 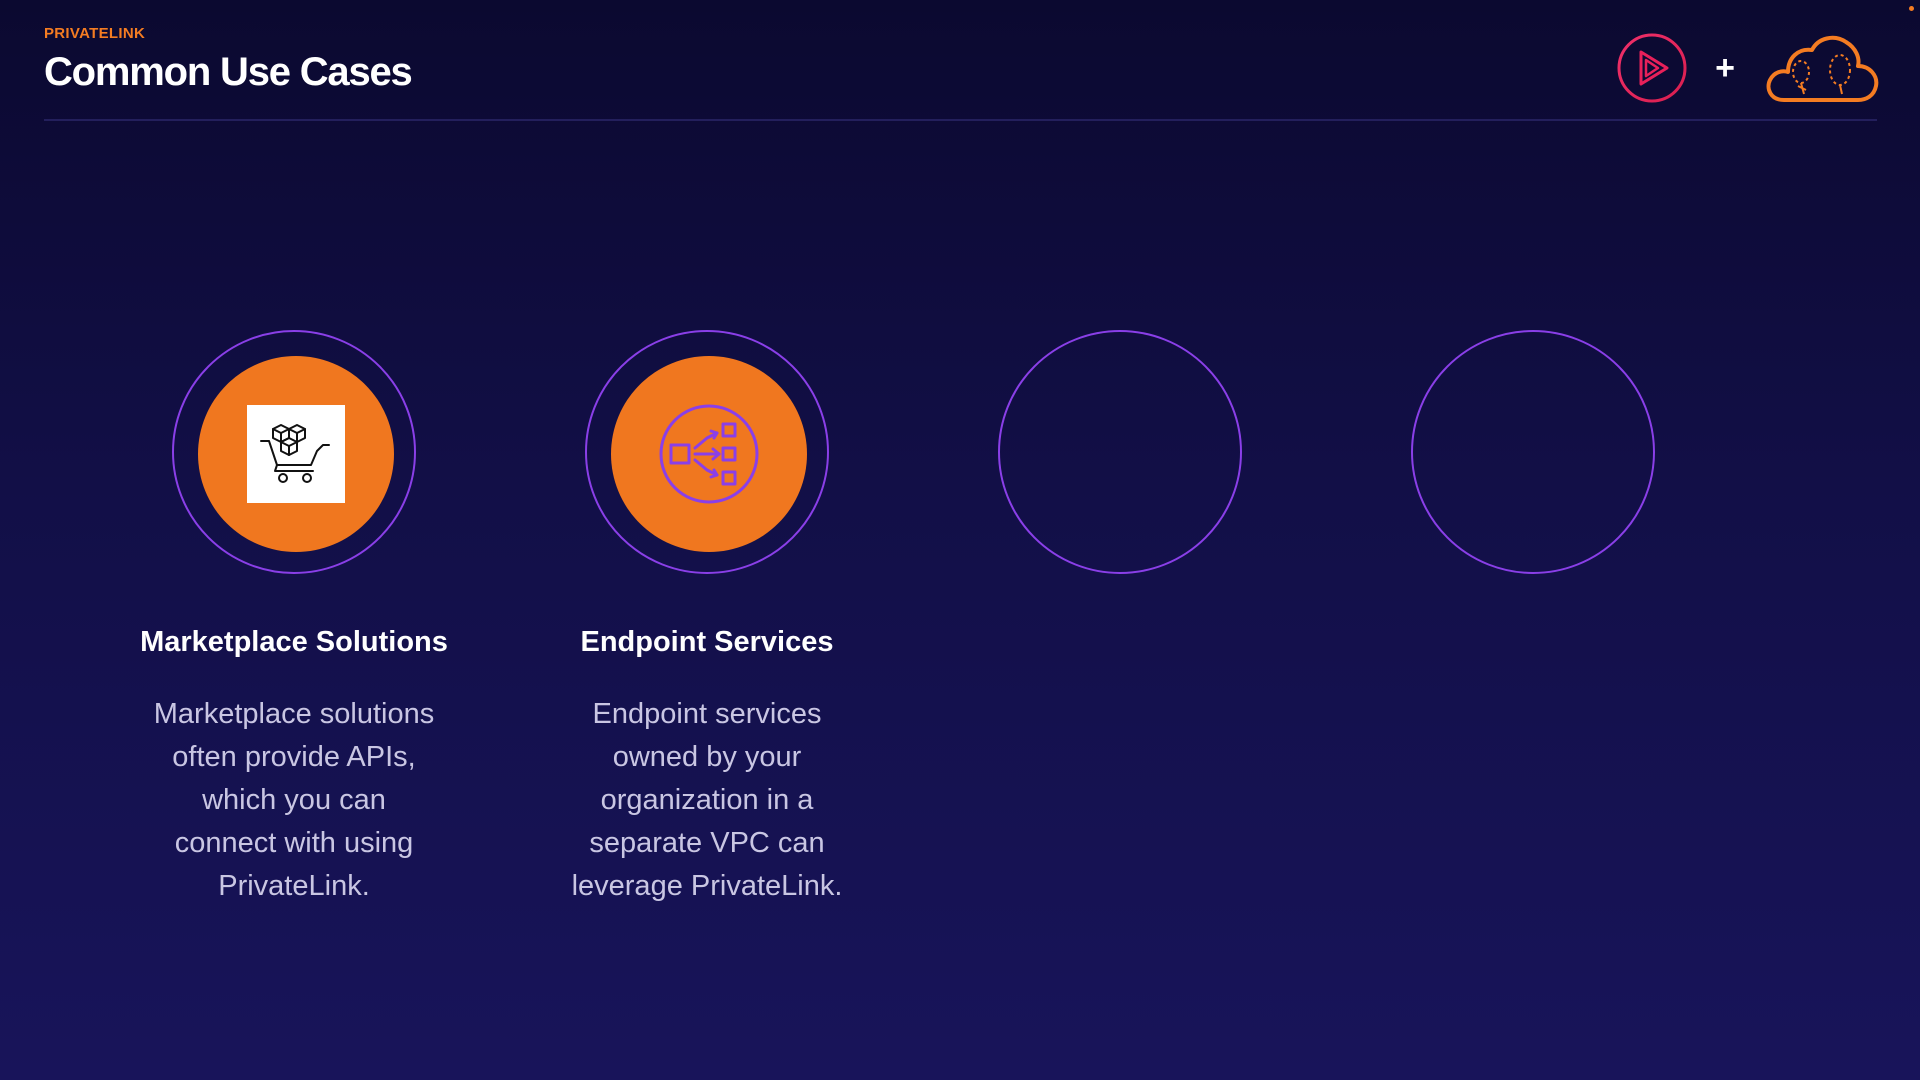 I want to click on endpoint-services-icon, so click(x=709, y=454).